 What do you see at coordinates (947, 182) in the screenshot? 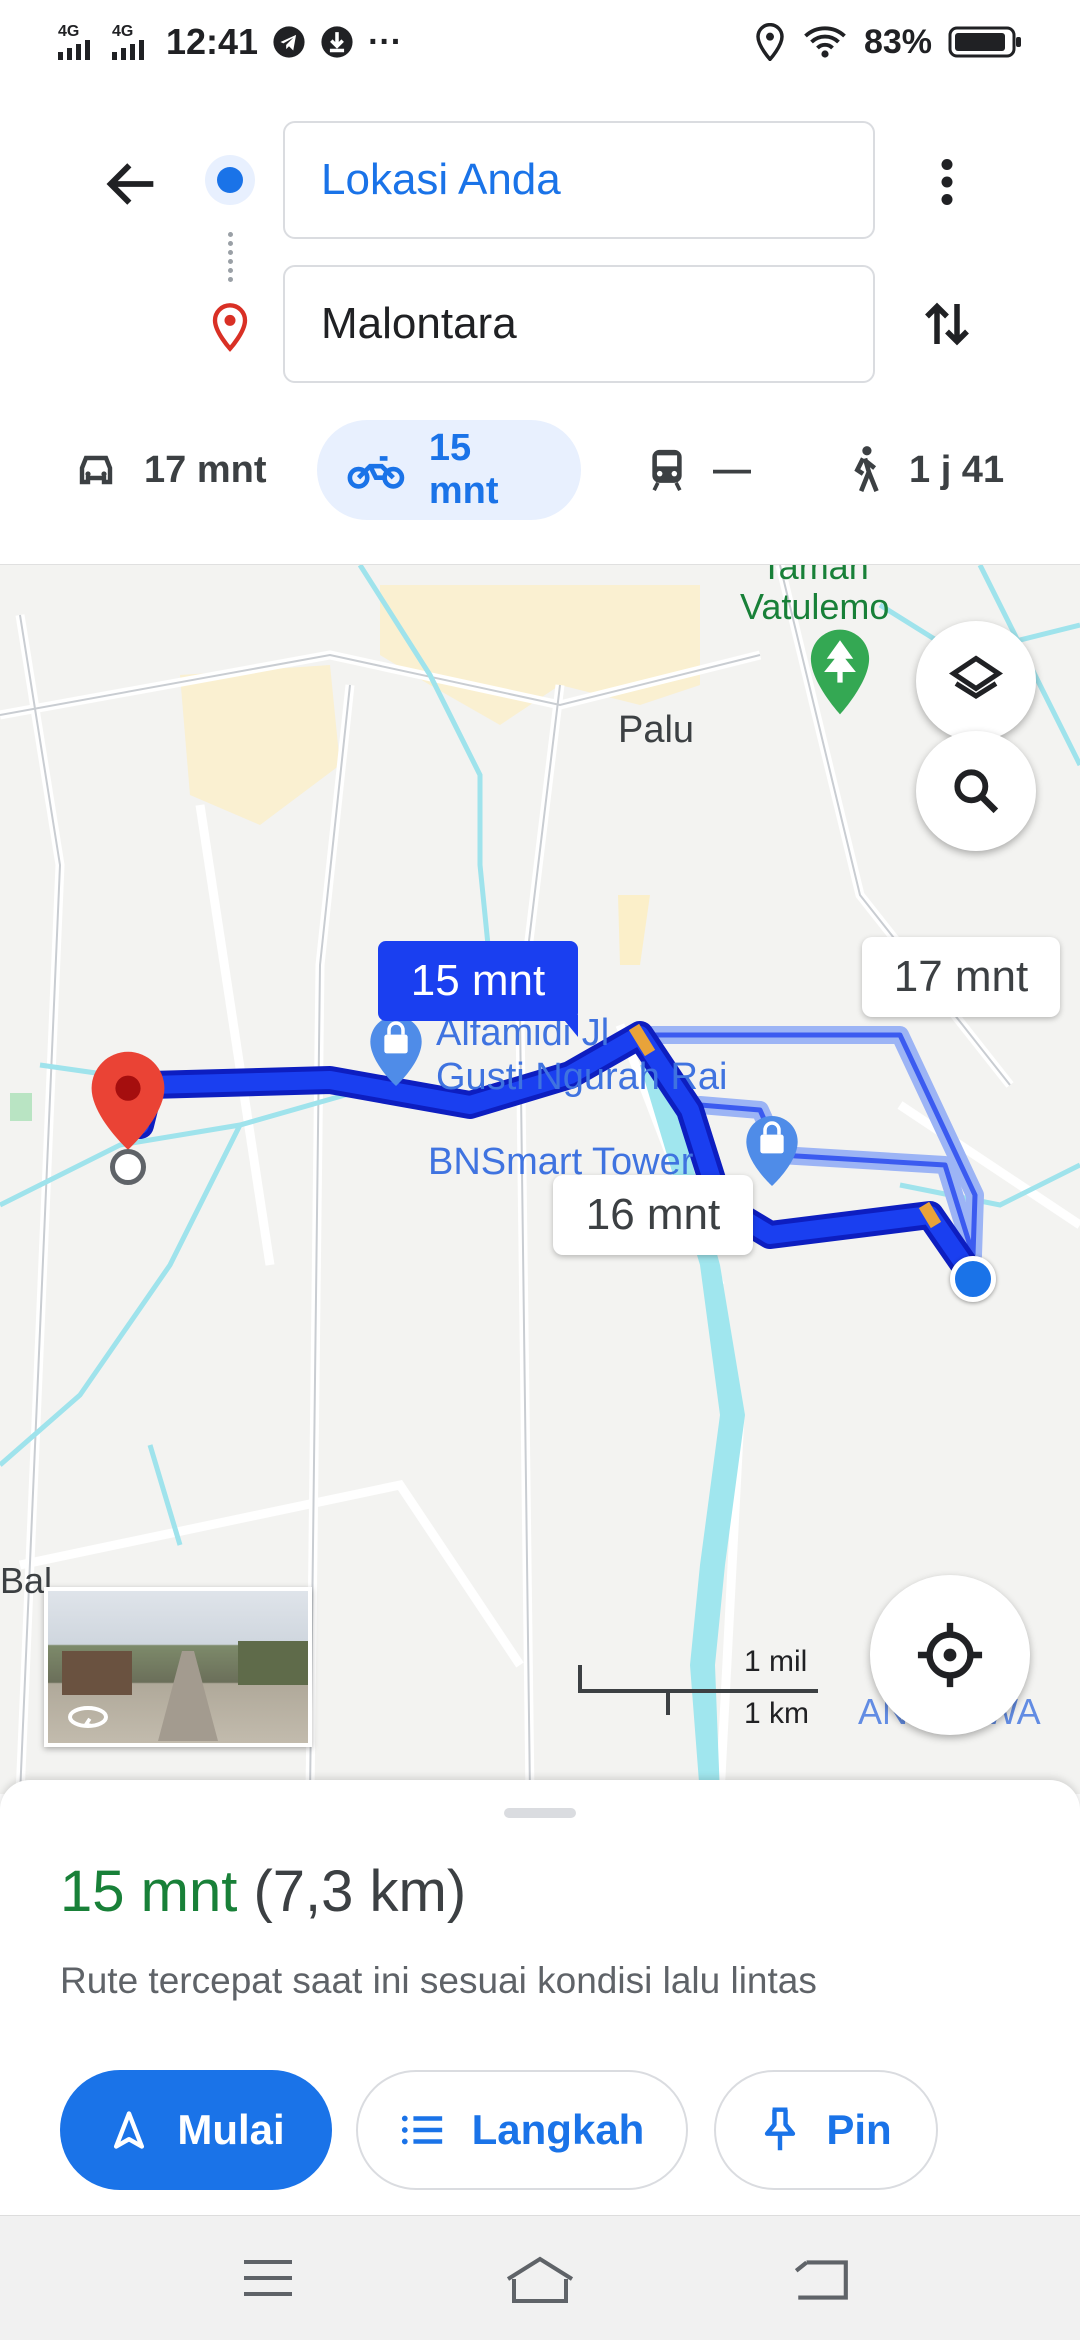
I see `more-options-icon` at bounding box center [947, 182].